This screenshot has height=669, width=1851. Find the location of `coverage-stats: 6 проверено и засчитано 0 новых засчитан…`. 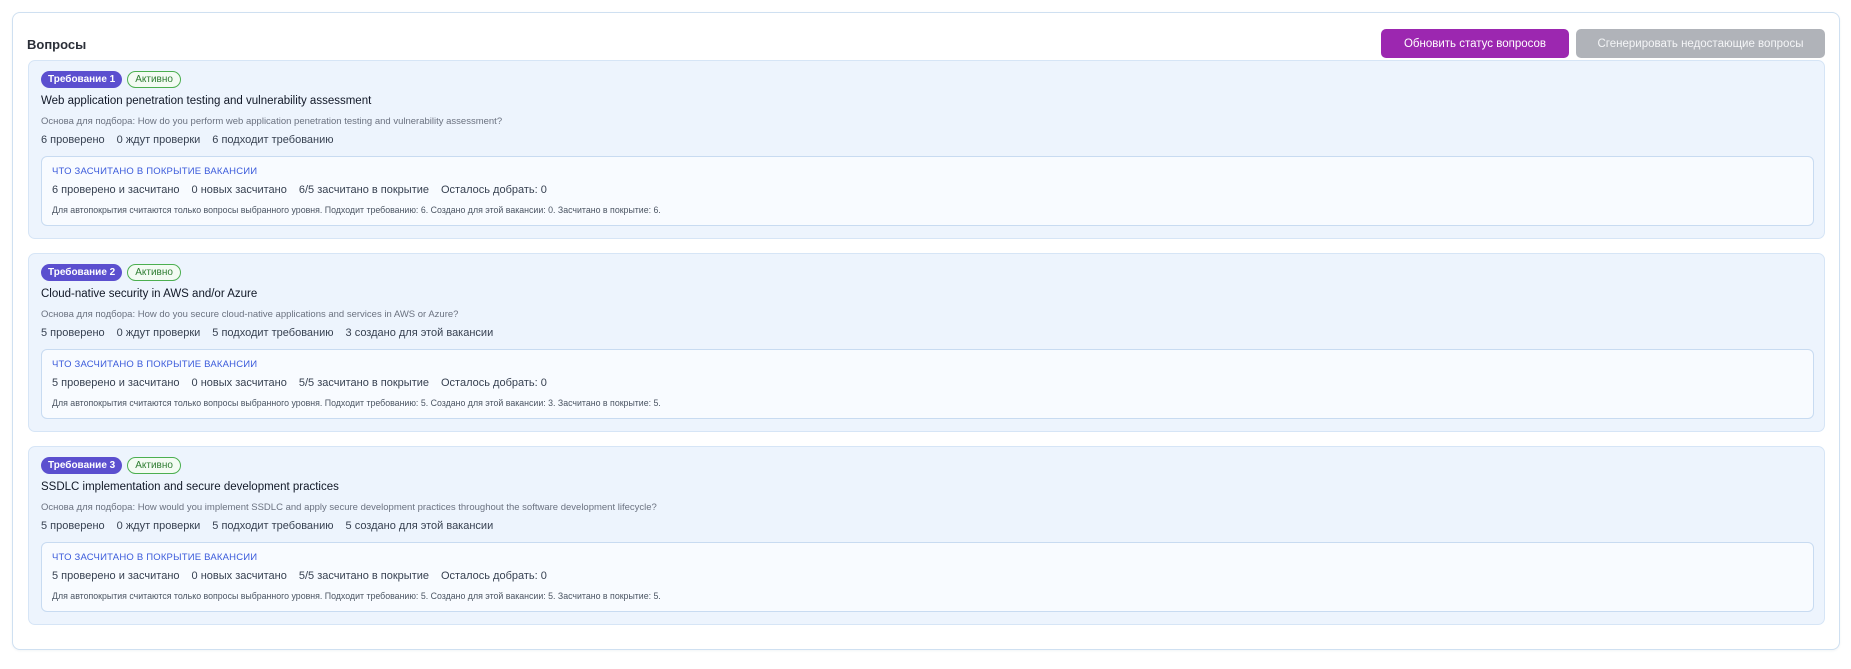

coverage-stats: 6 проверено и засчитано 0 новых засчитан… is located at coordinates (299, 190).